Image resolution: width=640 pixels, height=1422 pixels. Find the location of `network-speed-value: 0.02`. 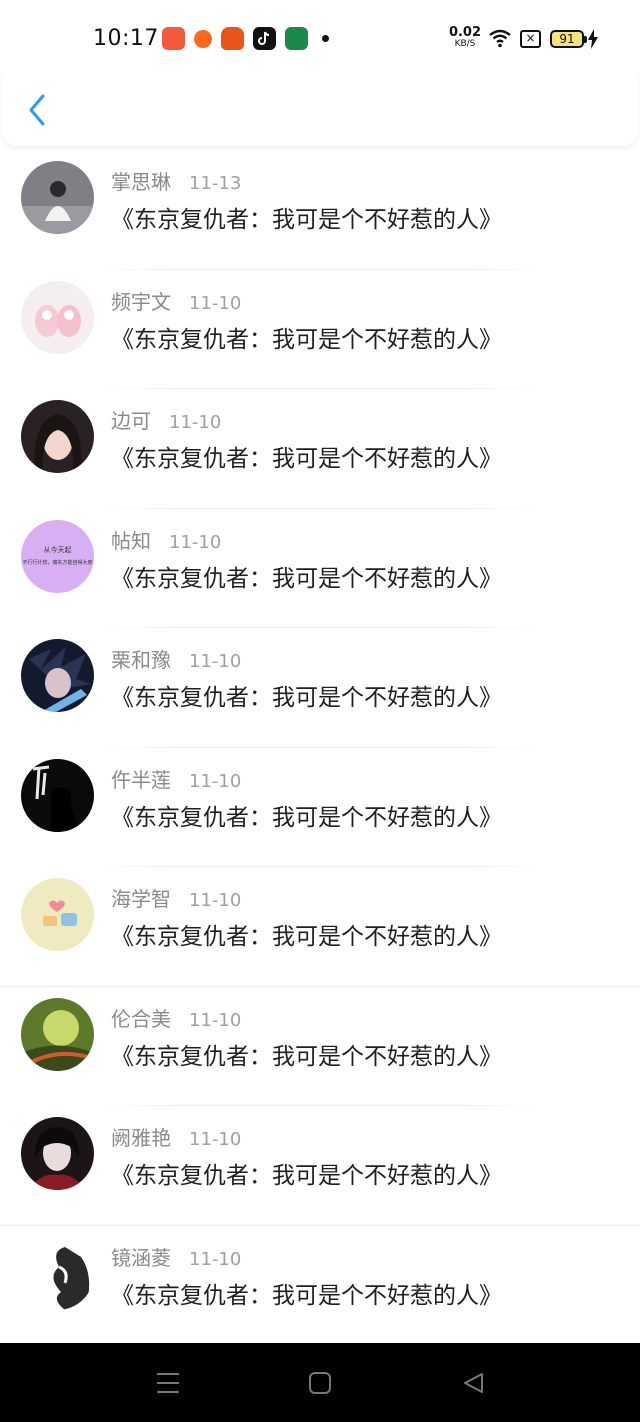

network-speed-value: 0.02 is located at coordinates (465, 32).